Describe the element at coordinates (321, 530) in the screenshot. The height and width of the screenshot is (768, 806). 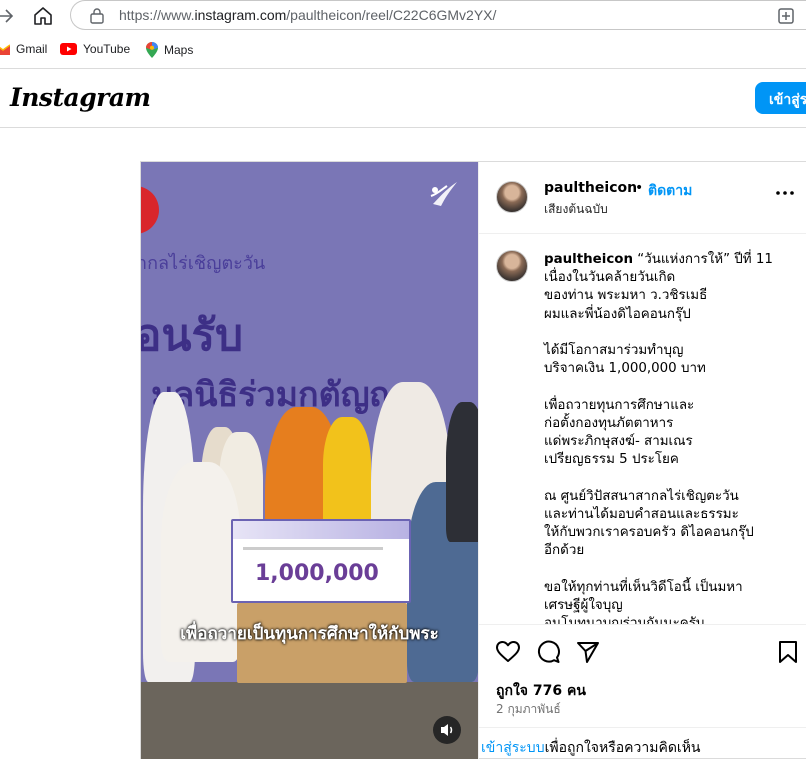
I see `cheque-header` at that location.